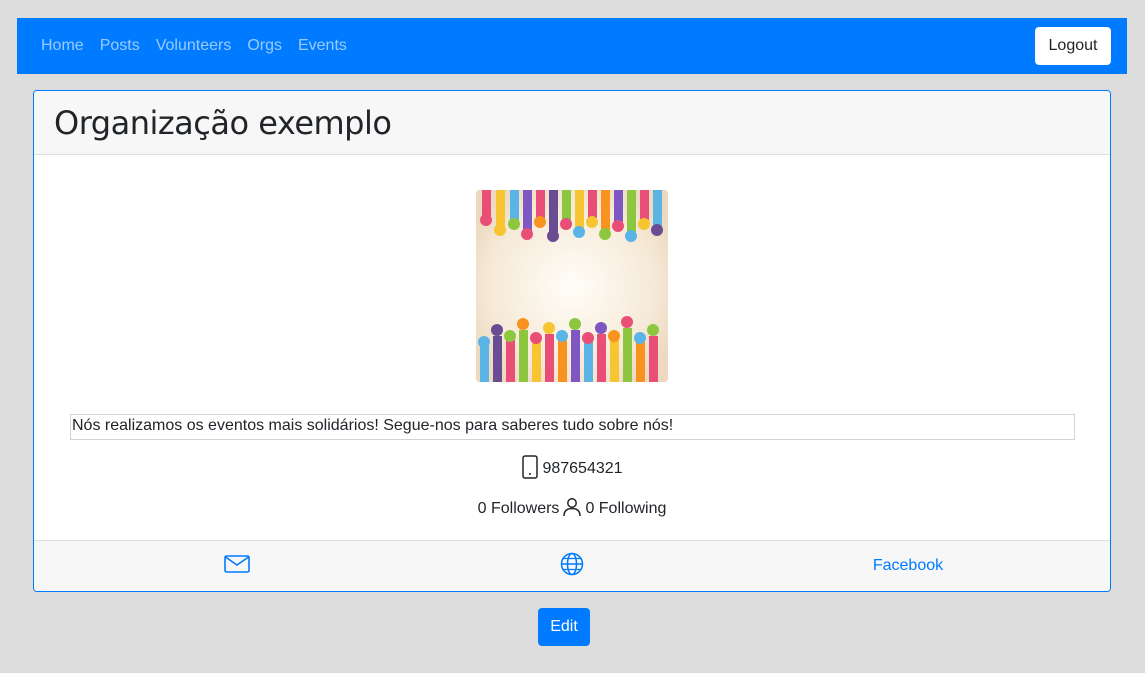 The image size is (1145, 673). What do you see at coordinates (1073, 46) in the screenshot?
I see `logout-button: Logout` at bounding box center [1073, 46].